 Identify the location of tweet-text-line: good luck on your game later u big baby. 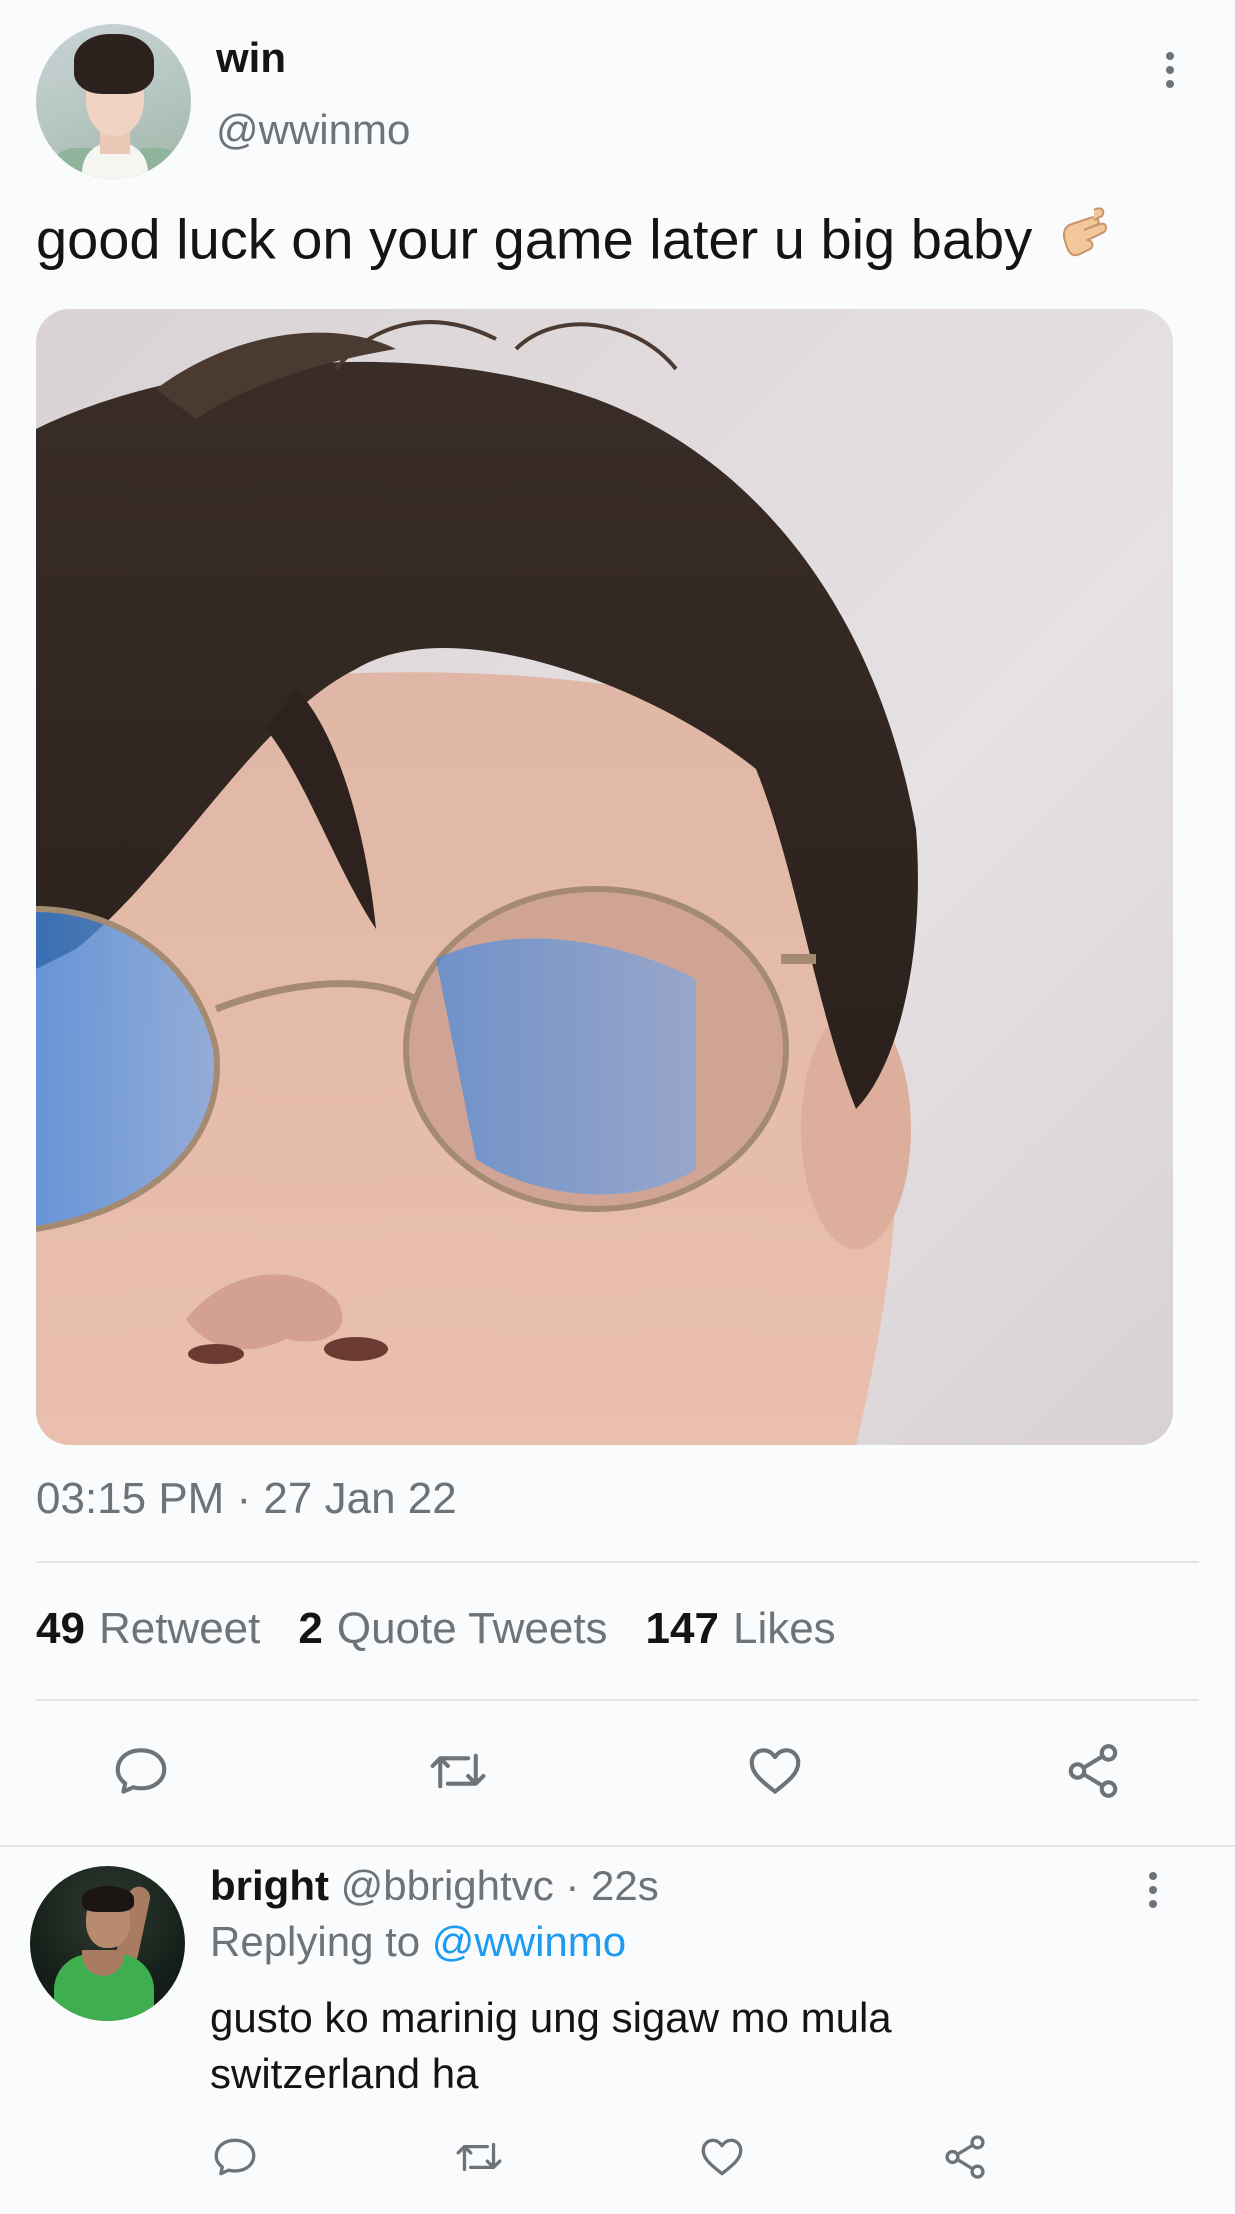
(573, 243).